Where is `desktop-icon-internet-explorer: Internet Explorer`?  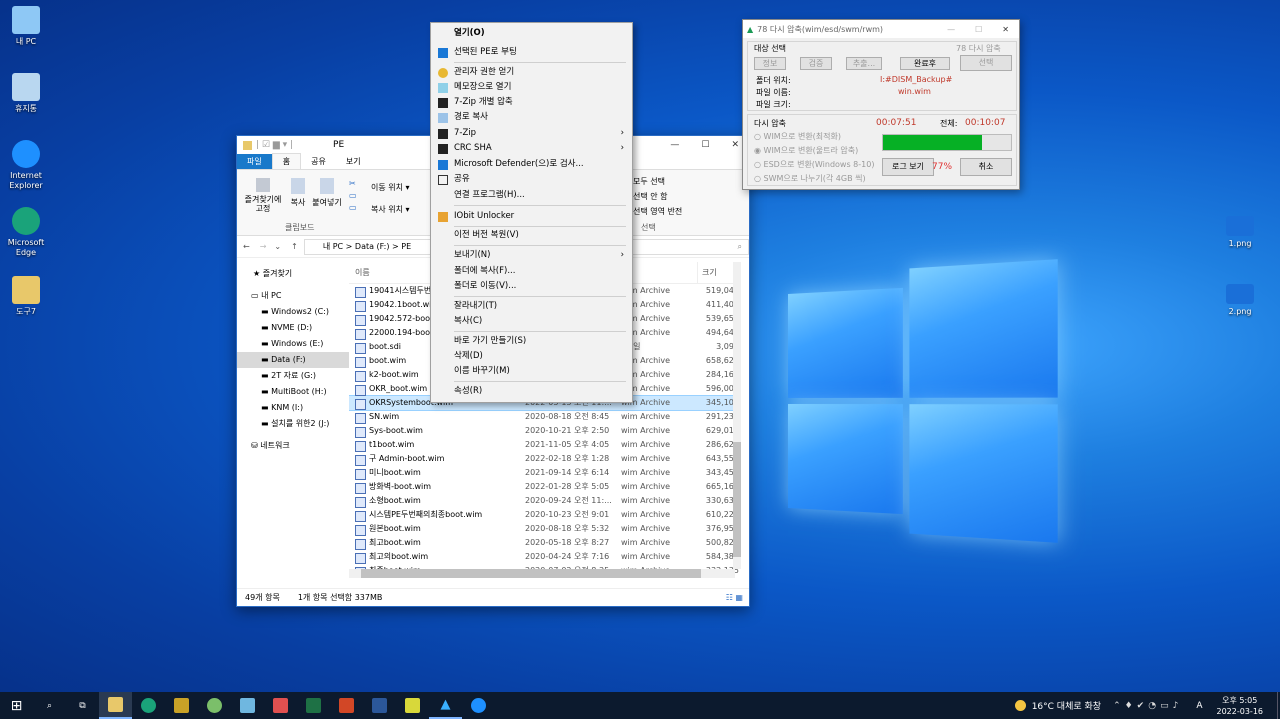 desktop-icon-internet-explorer: Internet Explorer is located at coordinates (26, 165).